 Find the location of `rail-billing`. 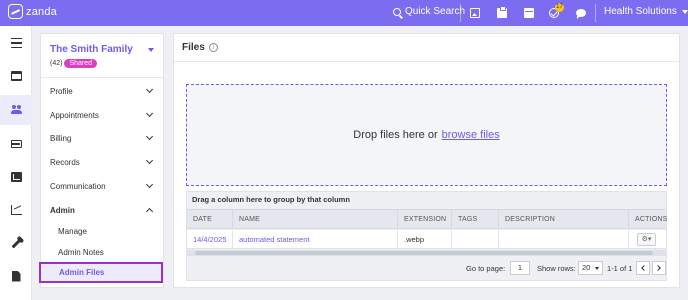

rail-billing is located at coordinates (16, 177).